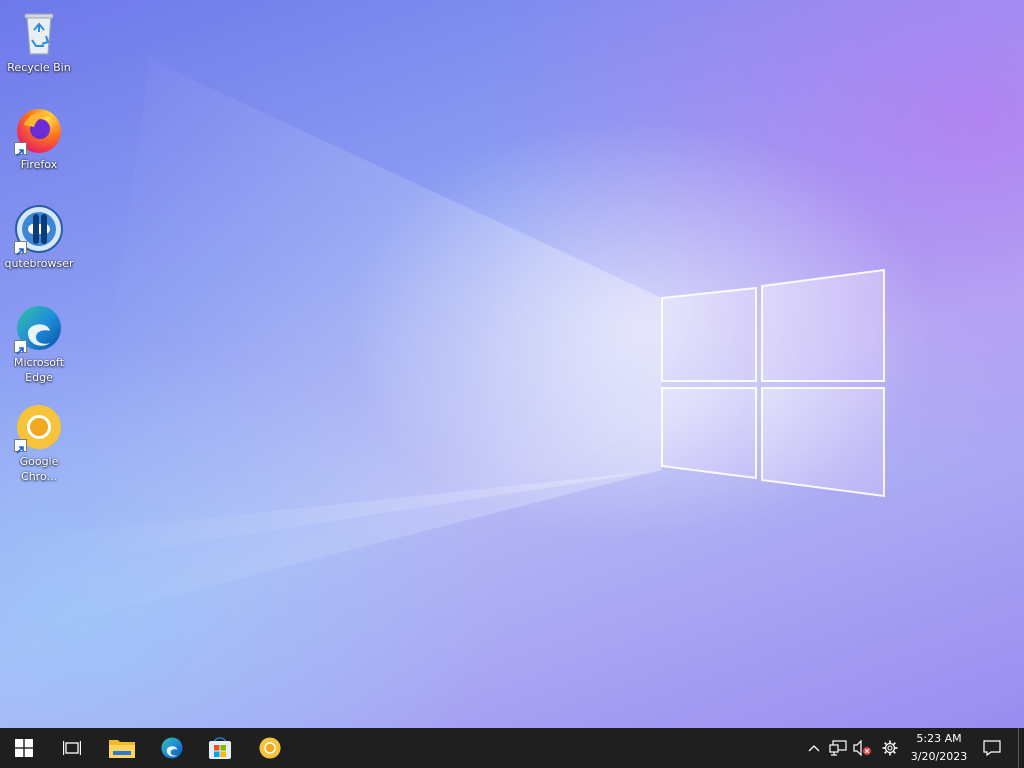 The image size is (1024, 768). Describe the element at coordinates (39, 344) in the screenshot. I see `desktop-icon-microsoft-edge: Microsoft Edge` at that location.